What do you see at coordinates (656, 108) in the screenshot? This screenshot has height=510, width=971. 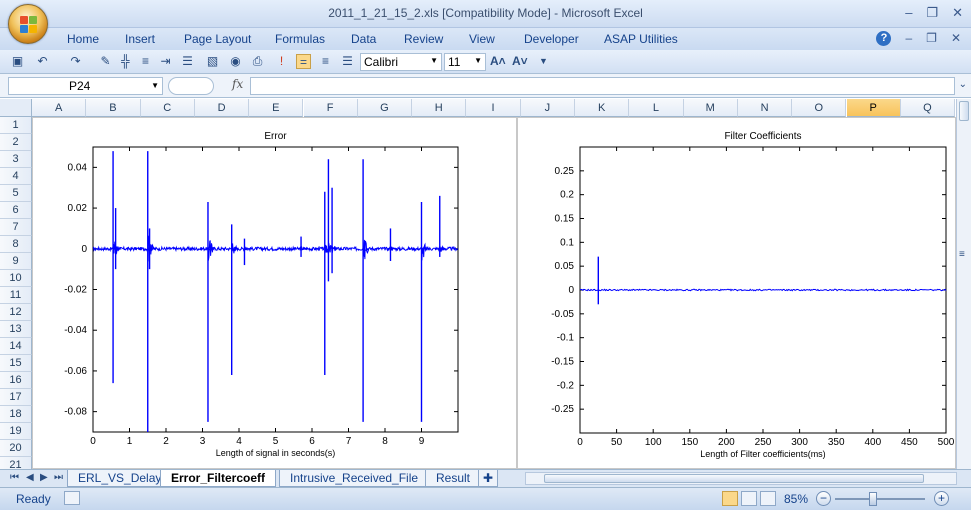 I see `column-header-l: L` at bounding box center [656, 108].